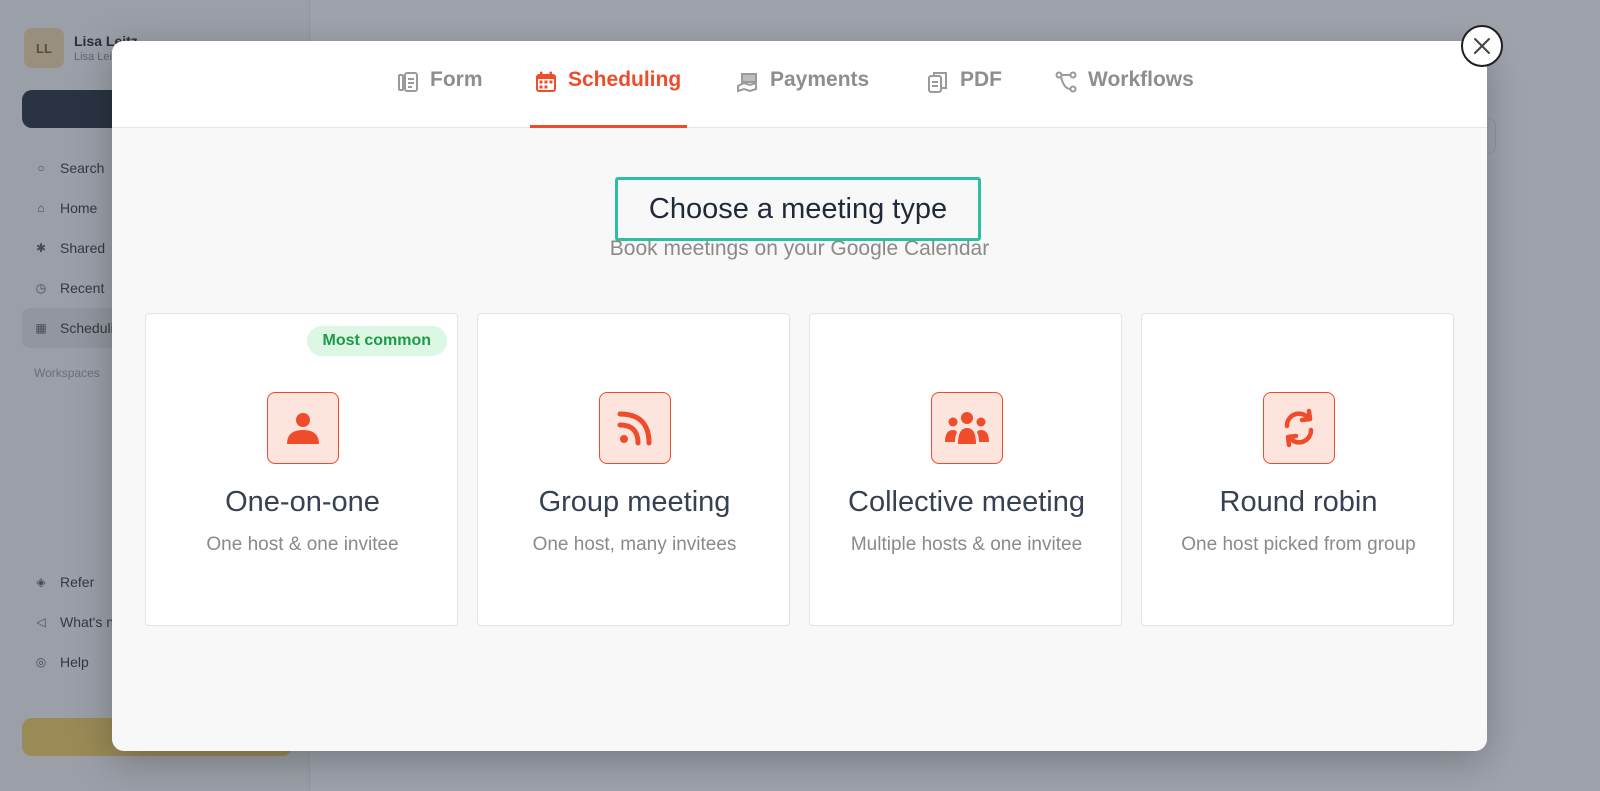 This screenshot has height=791, width=1600. Describe the element at coordinates (1298, 544) in the screenshot. I see `card-description: One host picked from group` at that location.